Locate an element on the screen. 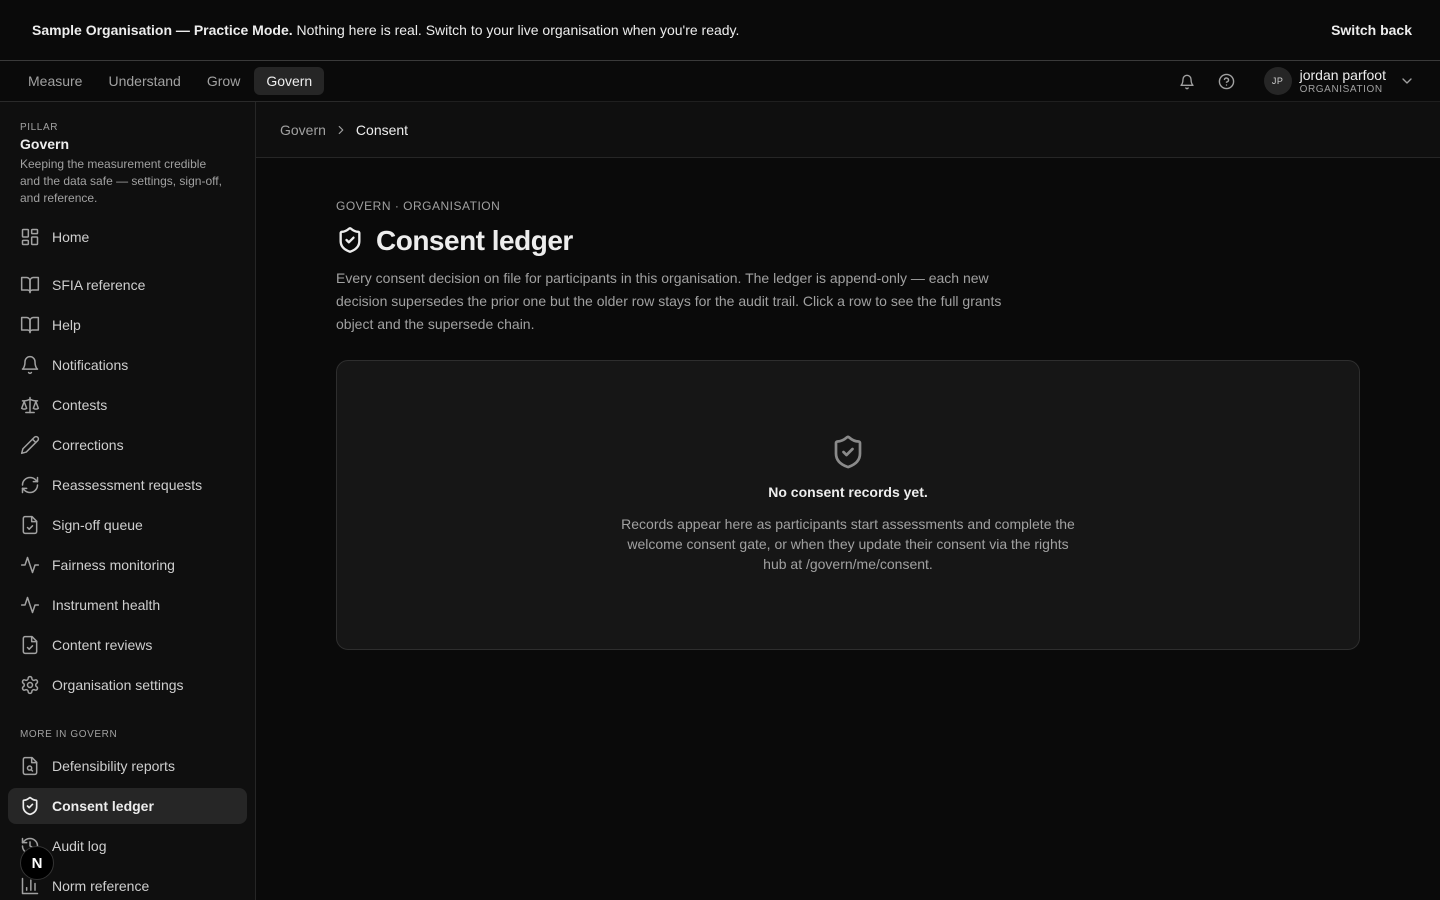 This screenshot has width=1440, height=900. sidebar-item-label: Fairness monitoring is located at coordinates (113, 565).